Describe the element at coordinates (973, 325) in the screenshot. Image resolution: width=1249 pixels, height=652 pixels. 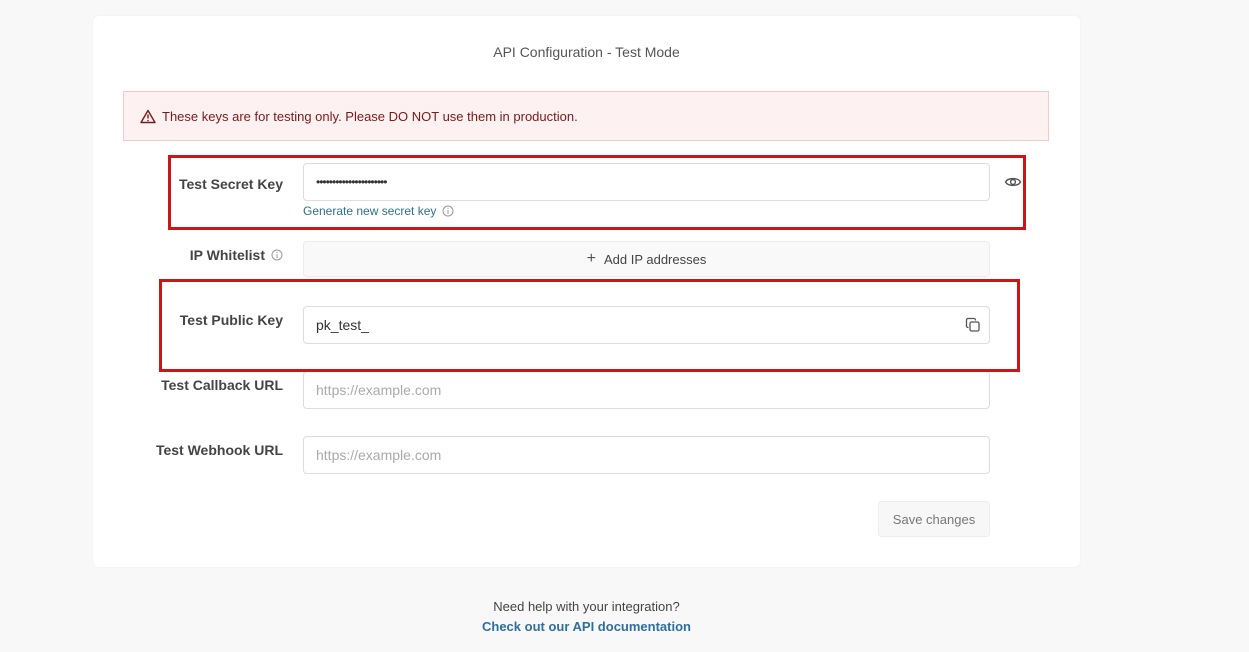
I see `copy-icon` at that location.